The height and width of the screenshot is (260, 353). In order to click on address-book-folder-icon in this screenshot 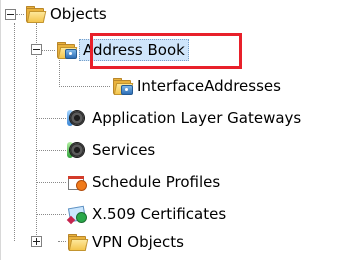, I will do `click(67, 50)`.